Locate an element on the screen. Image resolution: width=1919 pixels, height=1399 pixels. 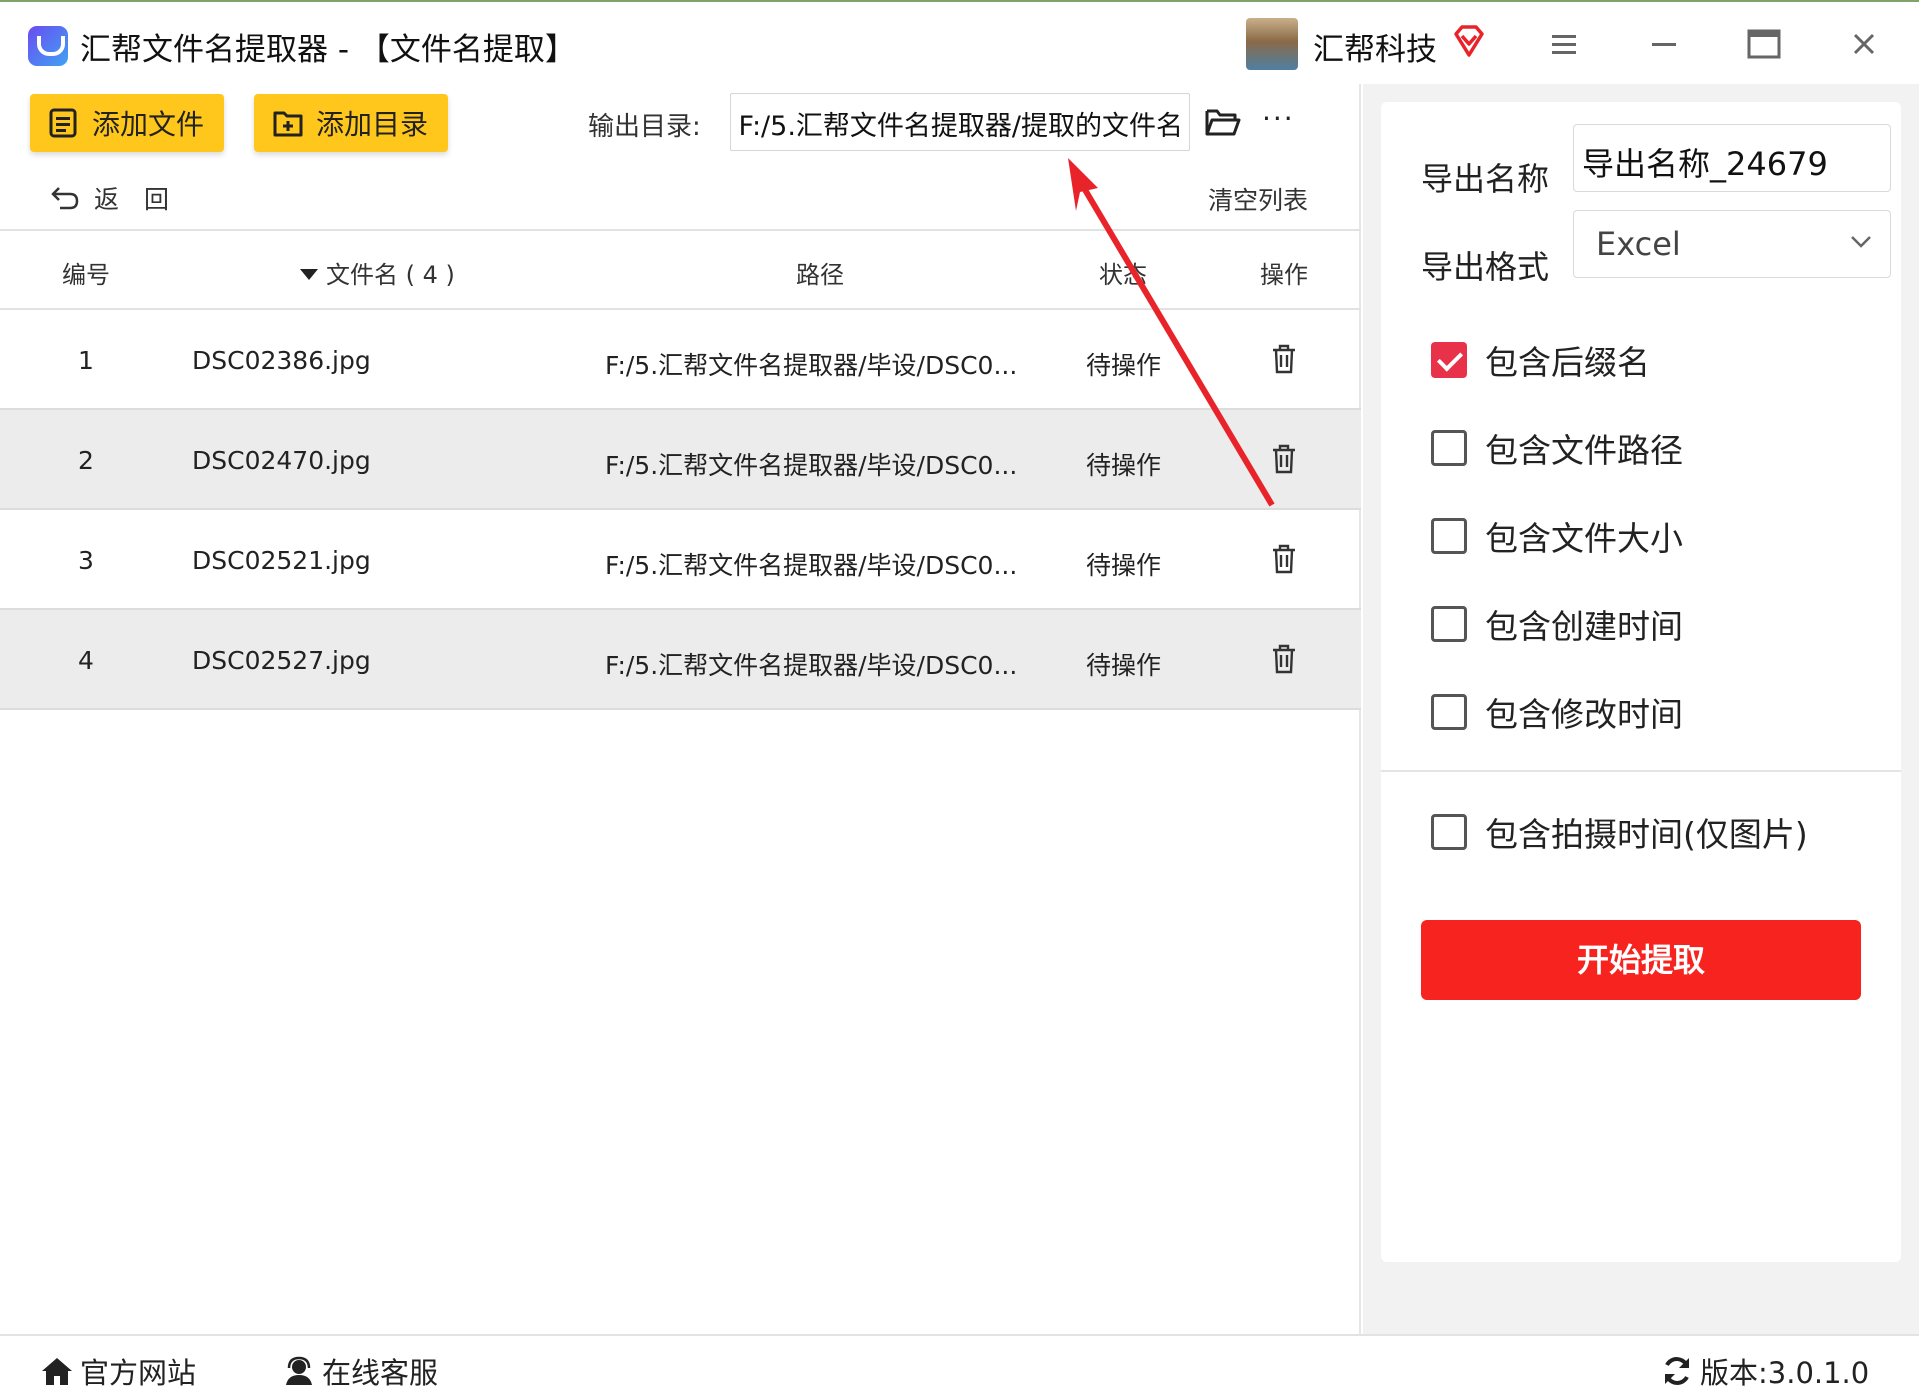
footer: 官方网站 在线客服 版本:3.0.1.0 is located at coordinates (959, 1366).